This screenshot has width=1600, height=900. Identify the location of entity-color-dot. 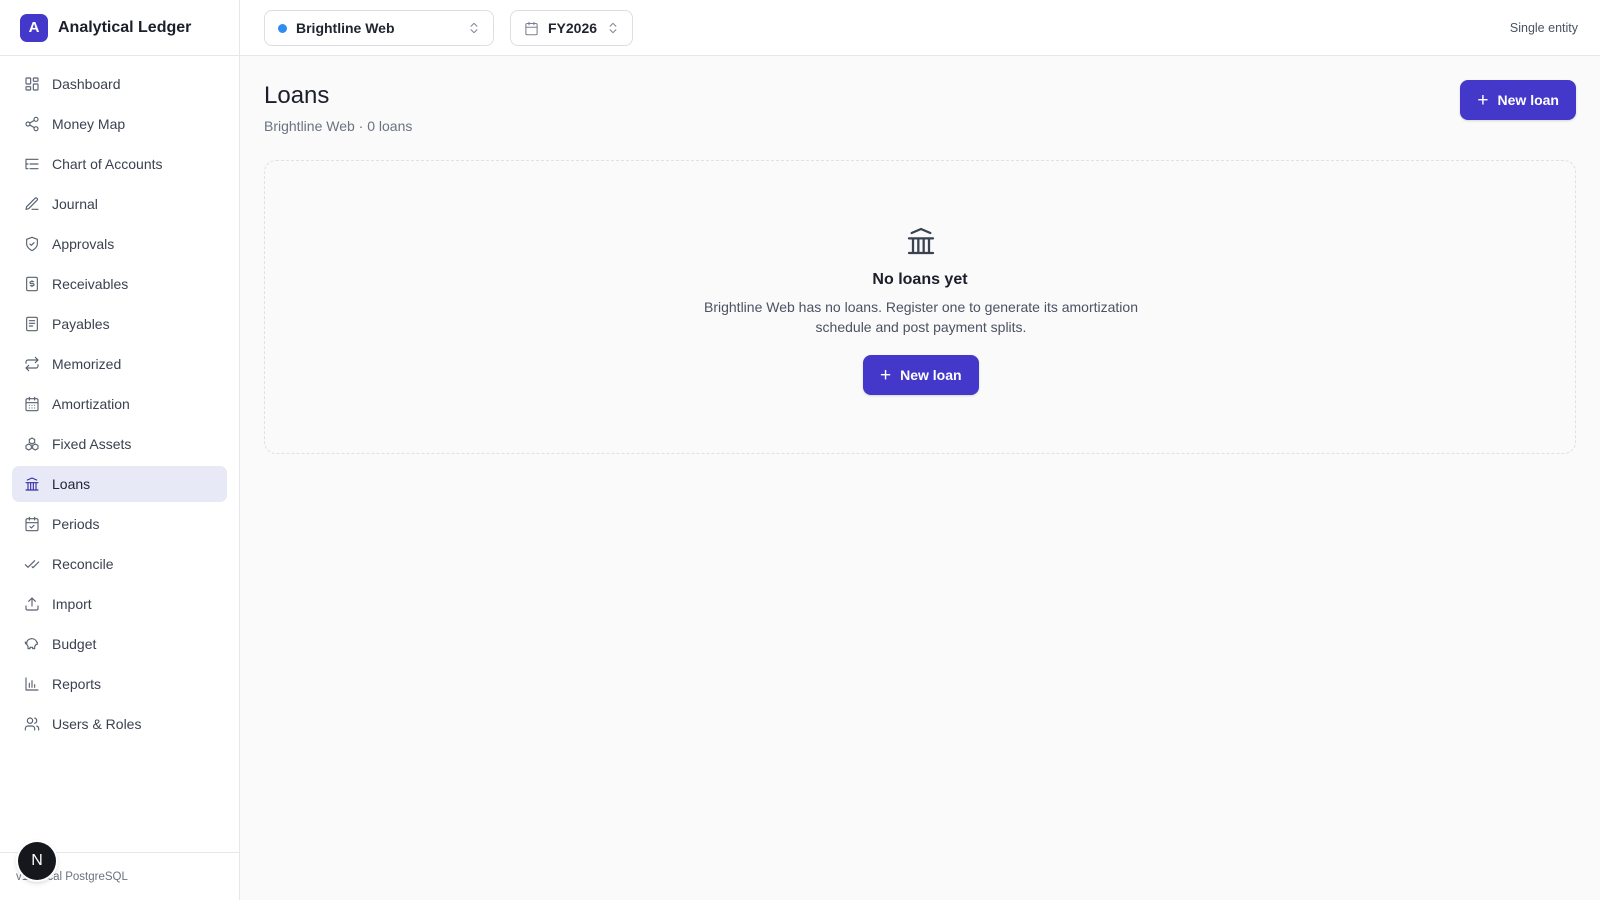
(282, 28).